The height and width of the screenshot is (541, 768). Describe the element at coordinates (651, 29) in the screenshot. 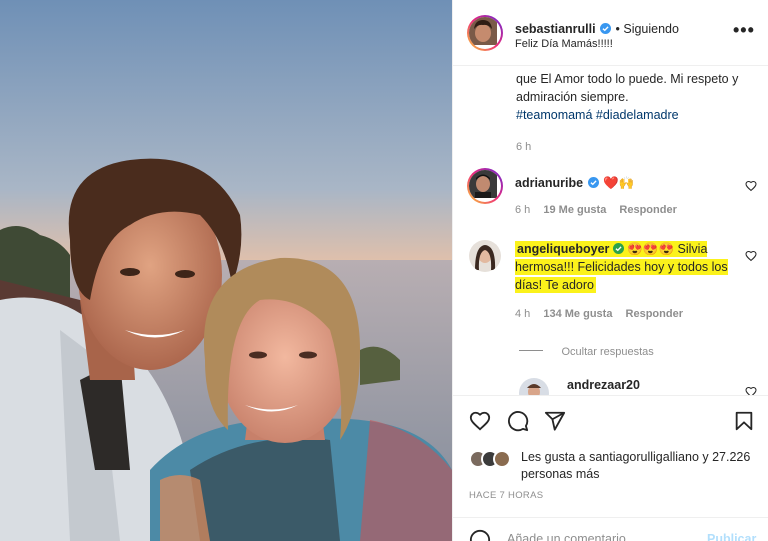

I see `follow-status: Siguiendo` at that location.